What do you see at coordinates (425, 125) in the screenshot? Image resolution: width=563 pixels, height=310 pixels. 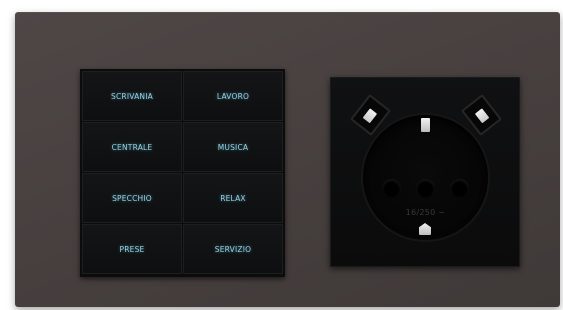 I see `earth-clip-top` at bounding box center [425, 125].